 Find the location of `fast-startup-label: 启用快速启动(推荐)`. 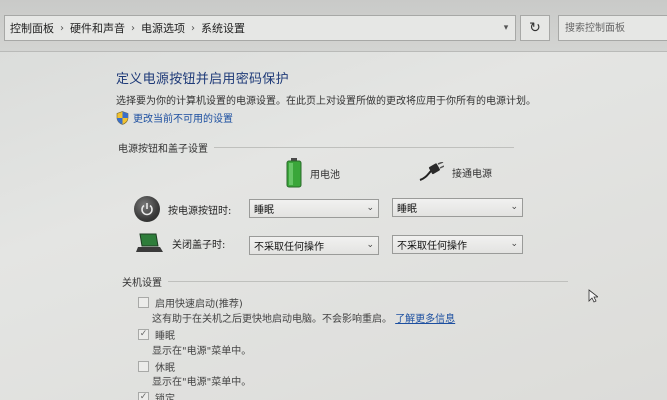

fast-startup-label: 启用快速启动(推荐) is located at coordinates (199, 304).